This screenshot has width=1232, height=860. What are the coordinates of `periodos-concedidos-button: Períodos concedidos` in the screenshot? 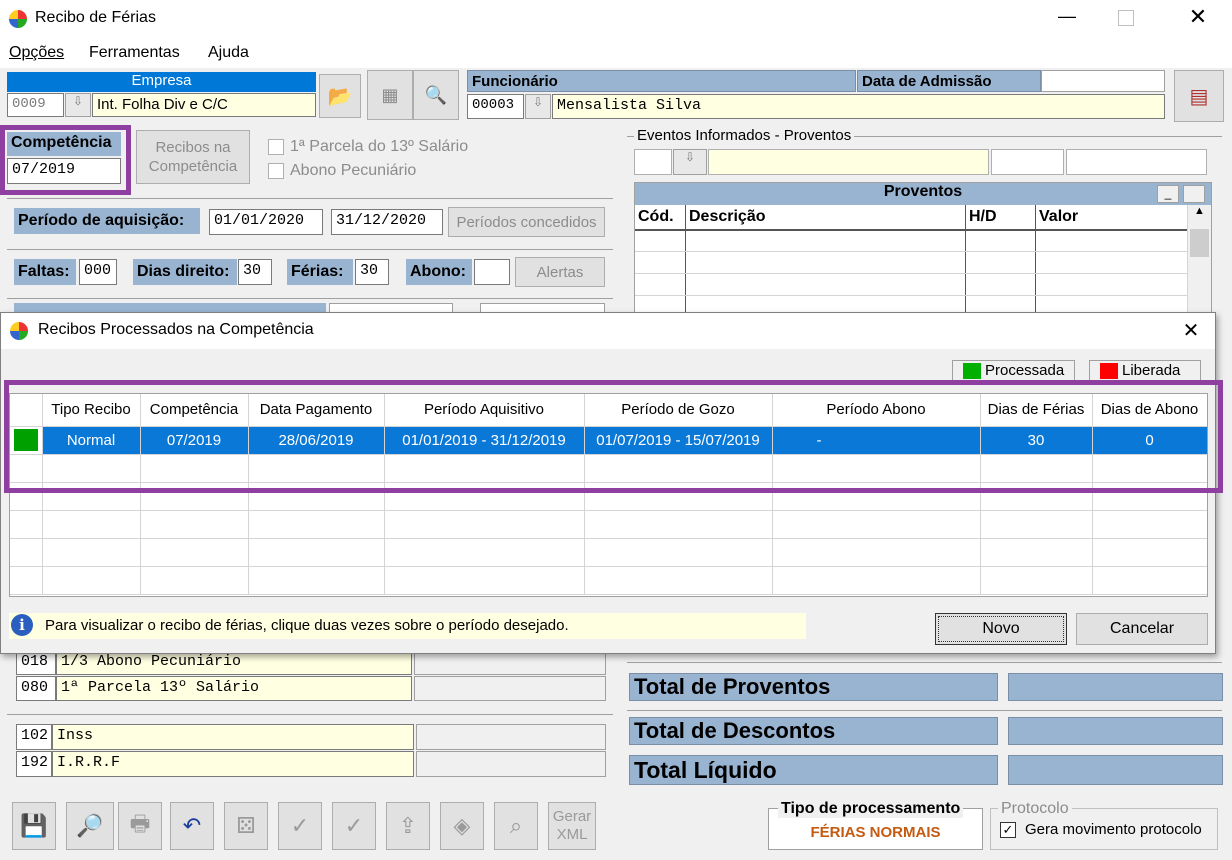 It's located at (526, 222).